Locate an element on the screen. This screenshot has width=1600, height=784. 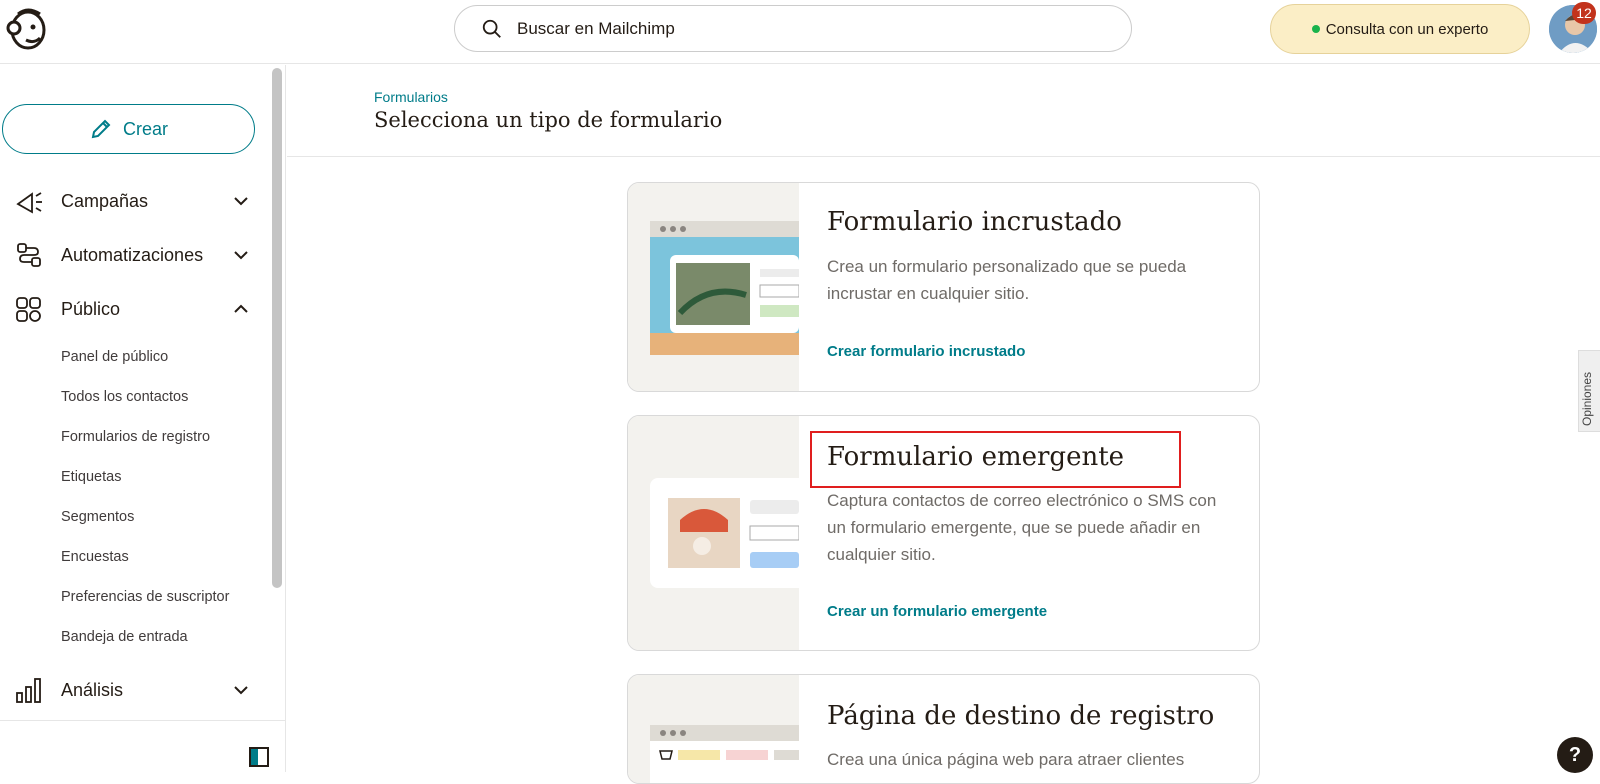
expert-consult-button: Consulta con un experto is located at coordinates (1400, 29).